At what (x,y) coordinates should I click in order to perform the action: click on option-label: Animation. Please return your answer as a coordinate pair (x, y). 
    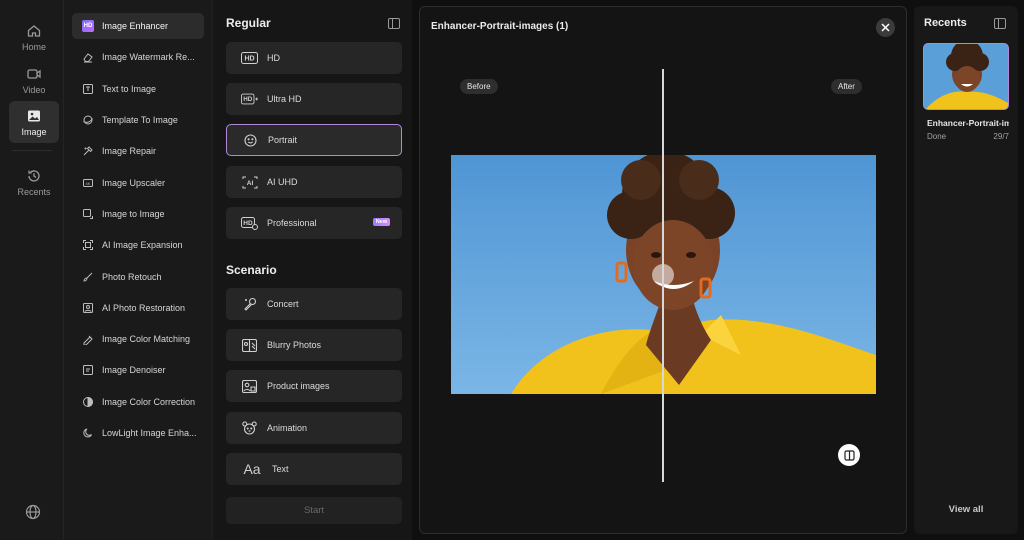
    Looking at the image, I should click on (287, 428).